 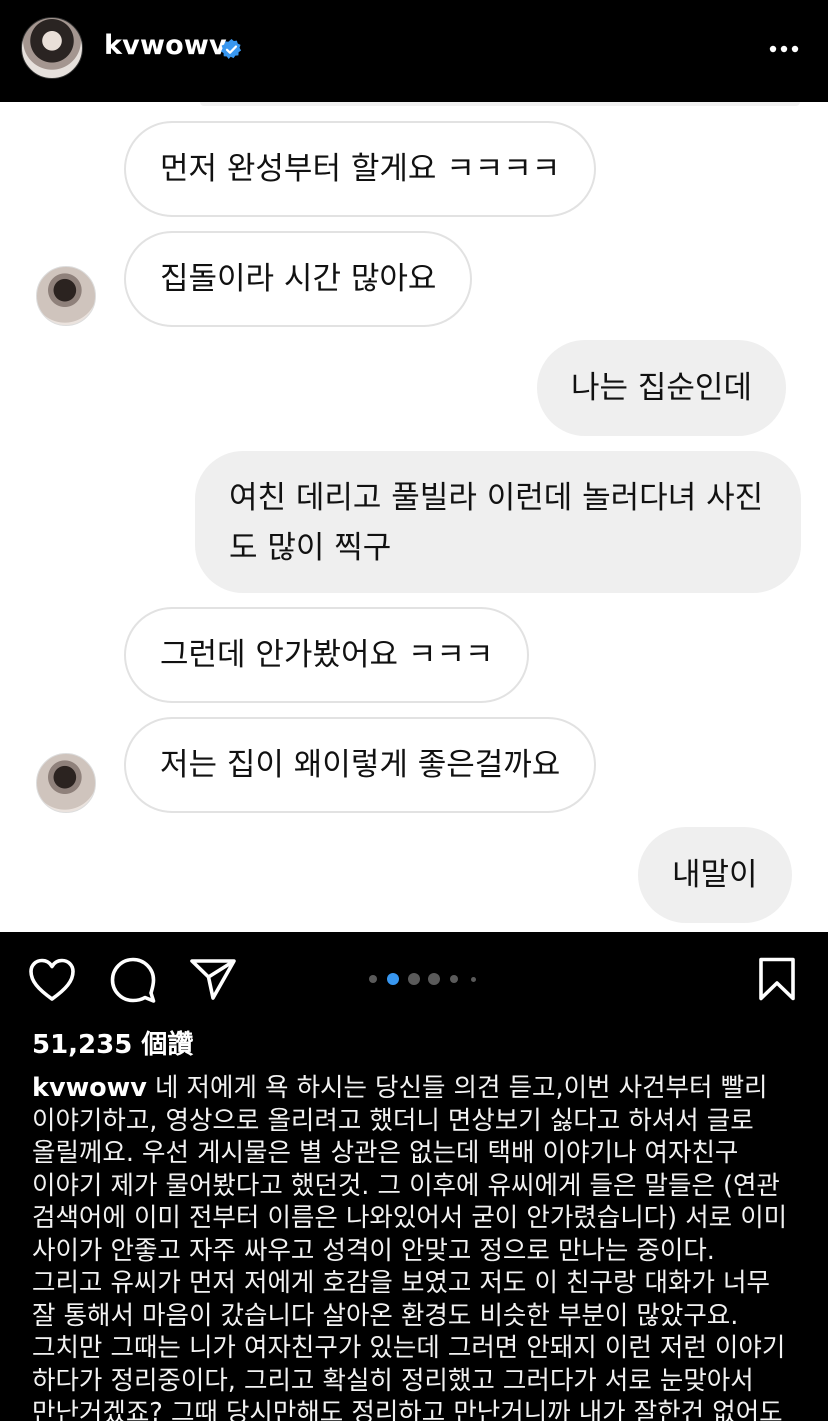 I want to click on profile-avatar, so click(x=52, y=48).